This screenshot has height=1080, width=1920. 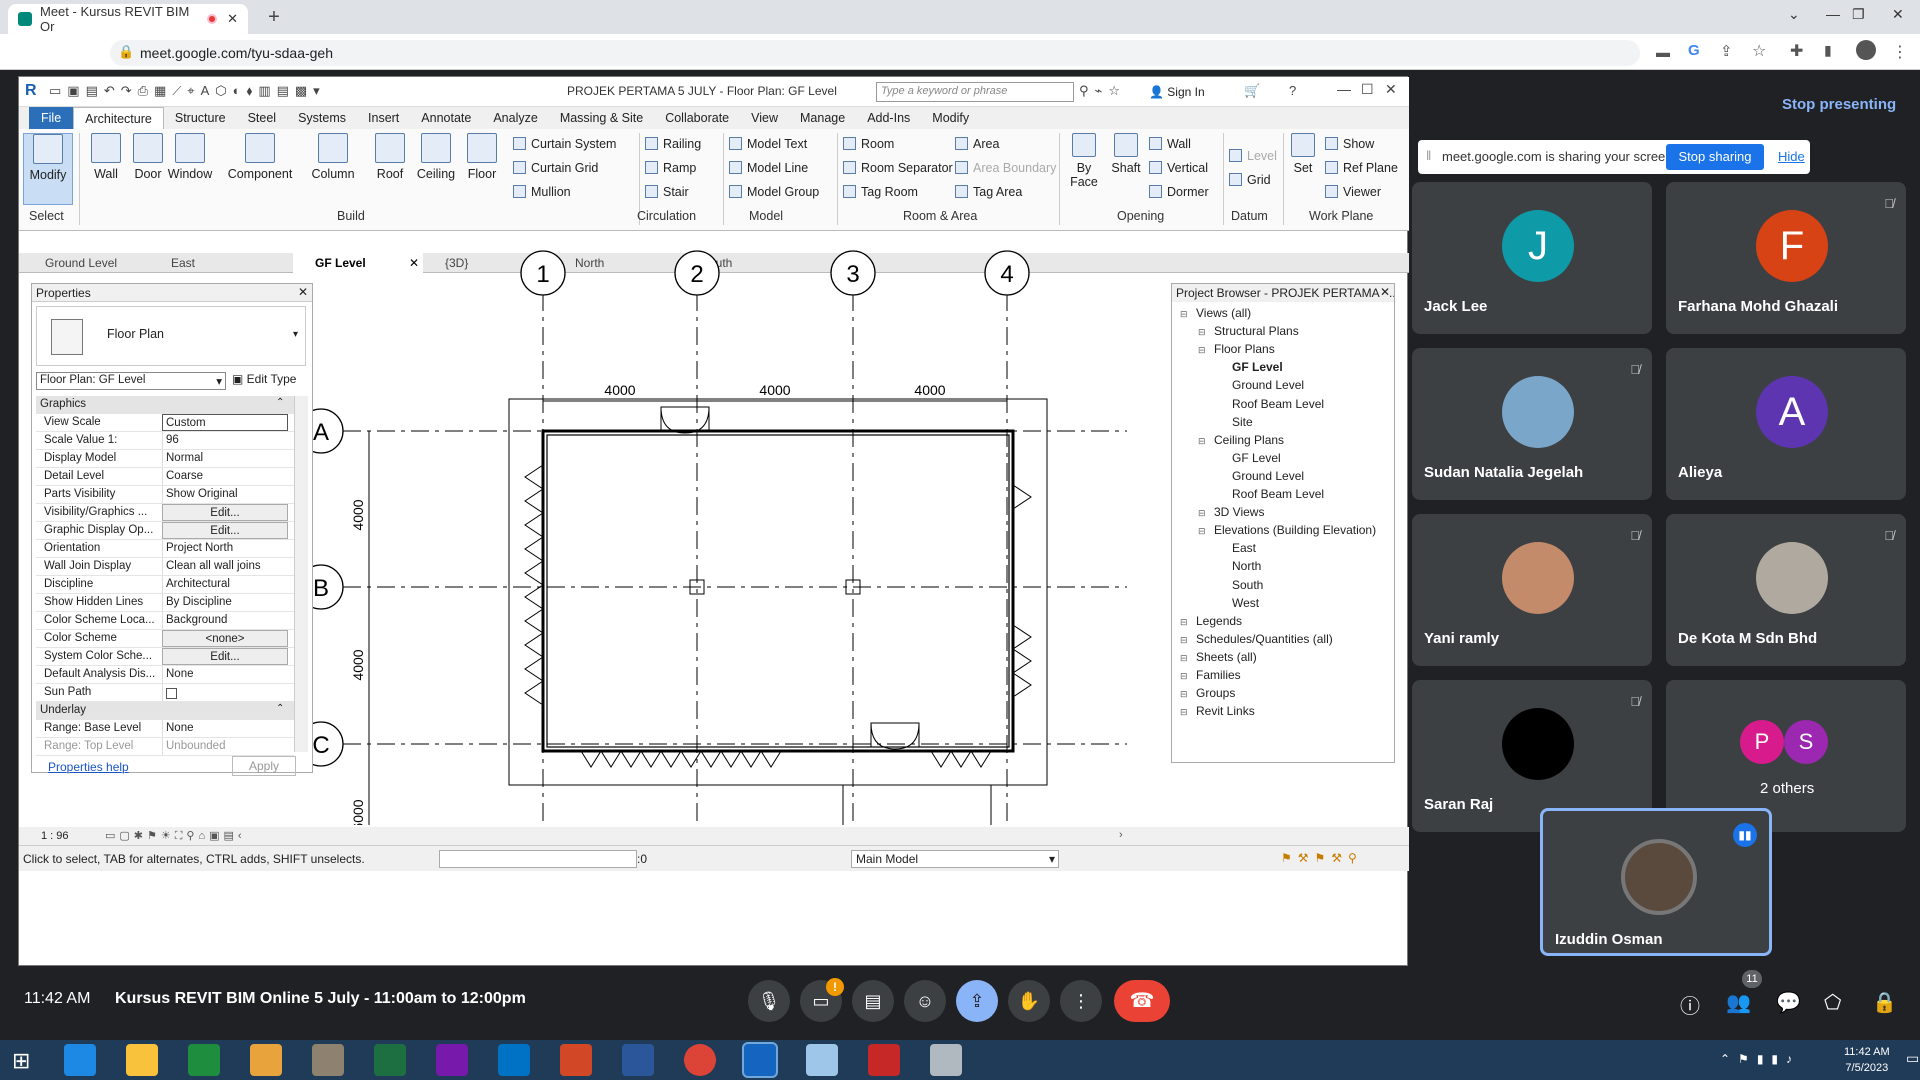 What do you see at coordinates (1236, 349) in the screenshot?
I see `browser-item: ⊟ Floor Plans` at bounding box center [1236, 349].